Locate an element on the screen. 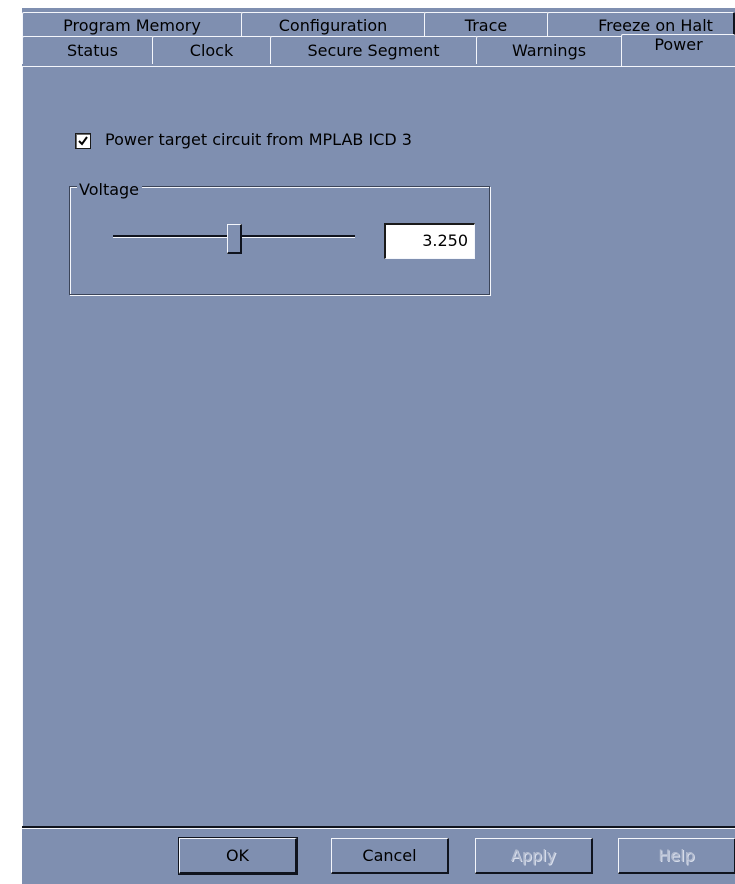  voltage-value-field: 3.250 is located at coordinates (429, 241).